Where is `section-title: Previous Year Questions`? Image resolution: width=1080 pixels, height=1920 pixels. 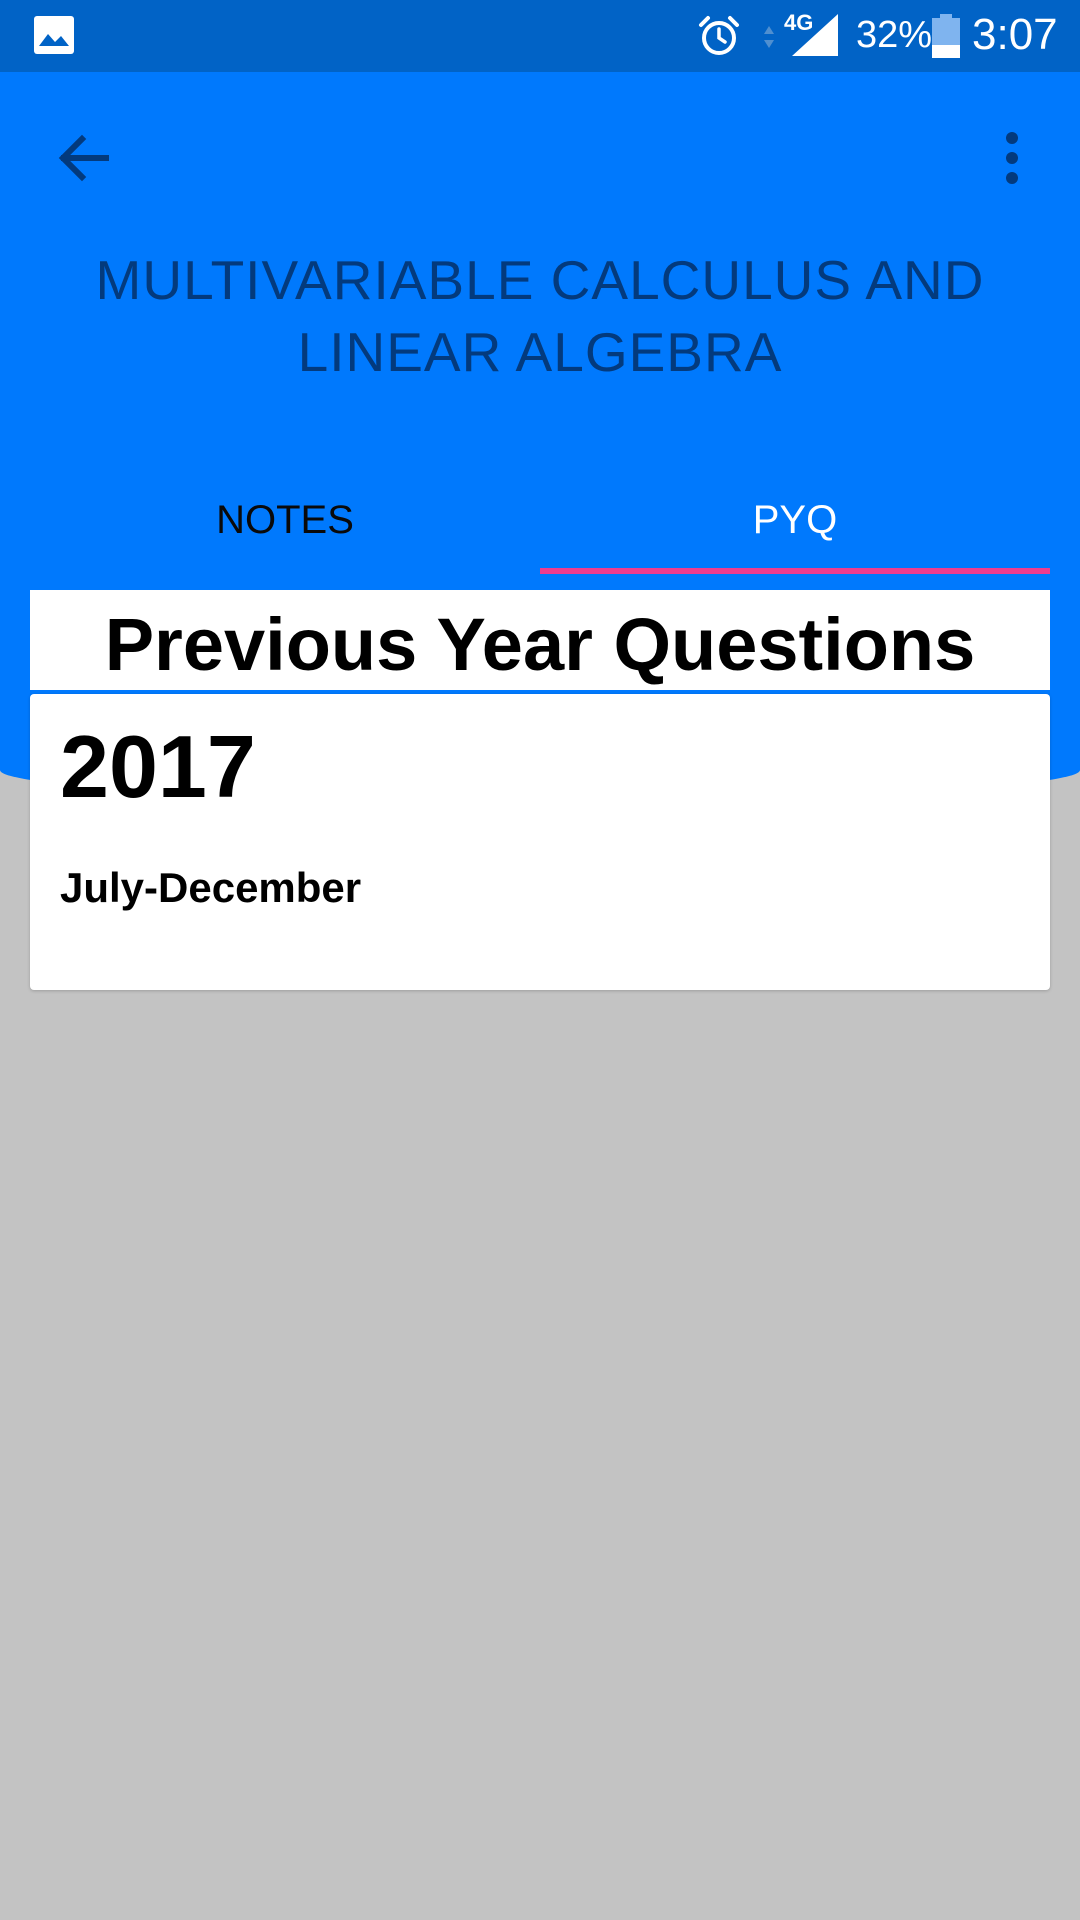 section-title: Previous Year Questions is located at coordinates (540, 640).